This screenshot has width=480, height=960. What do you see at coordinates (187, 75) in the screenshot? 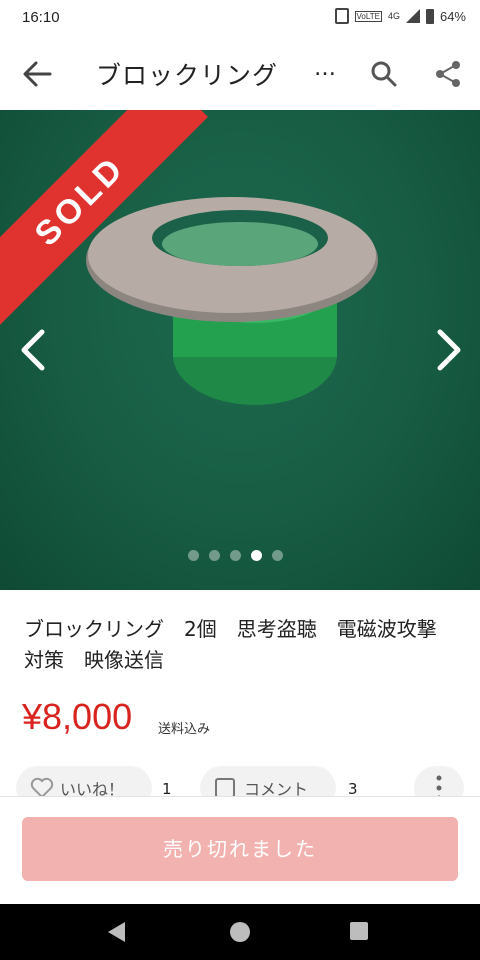
I see `page-title: ブロックリング` at bounding box center [187, 75].